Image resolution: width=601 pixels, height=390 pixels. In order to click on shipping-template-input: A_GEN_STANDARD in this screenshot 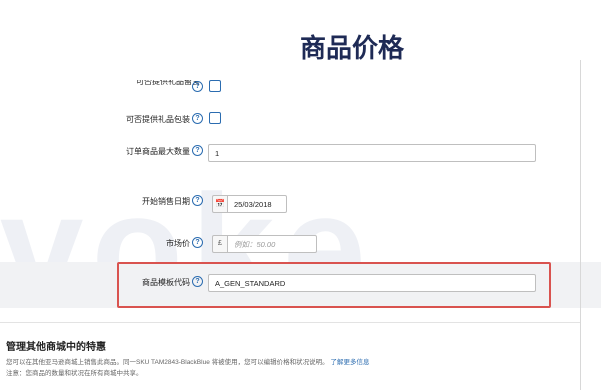, I will do `click(372, 283)`.